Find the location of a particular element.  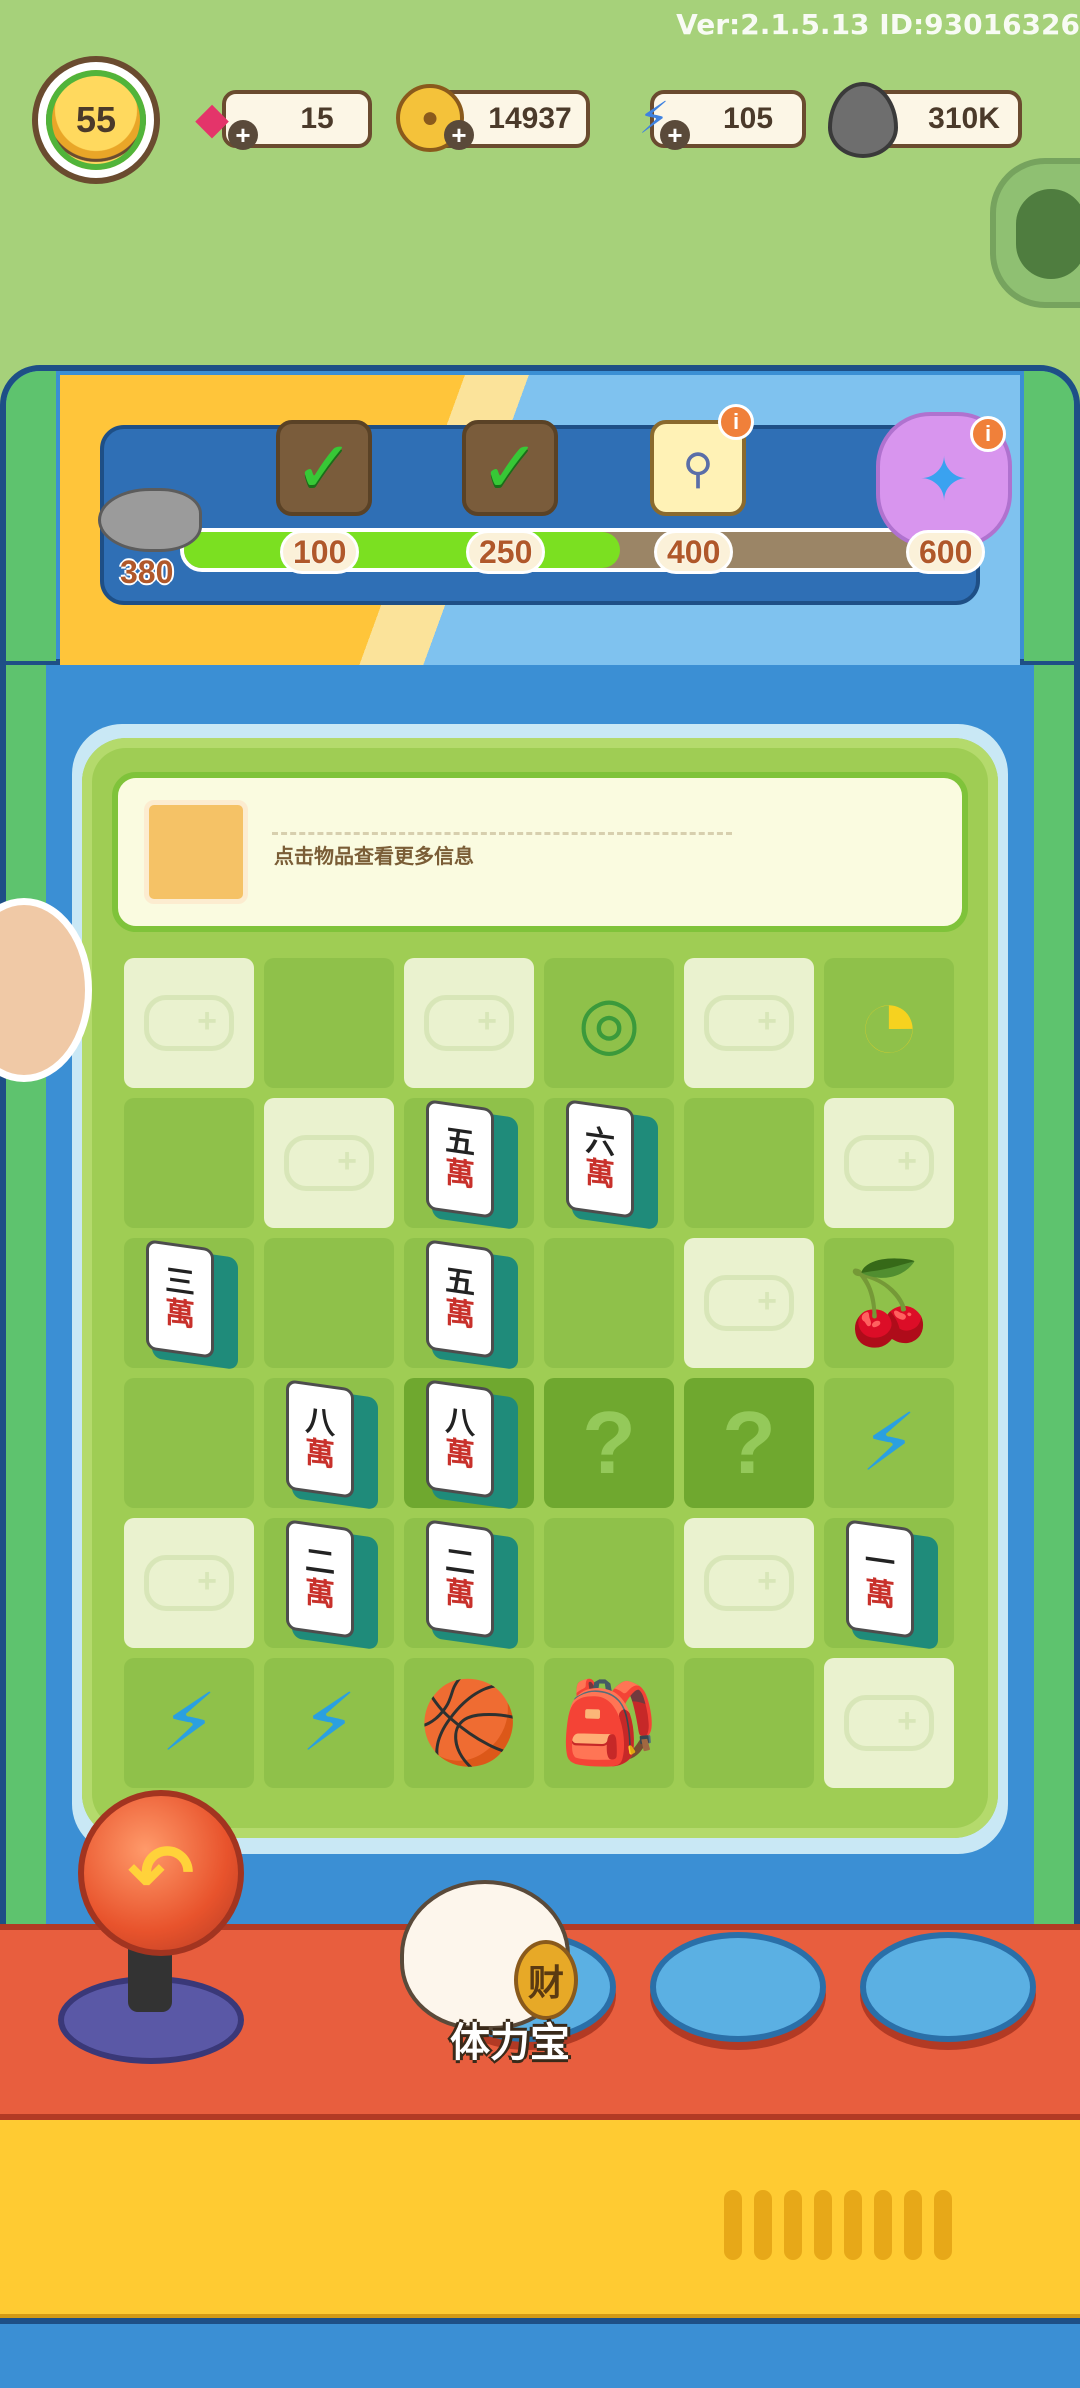

machine-left-stripe is located at coordinates (31, 516).